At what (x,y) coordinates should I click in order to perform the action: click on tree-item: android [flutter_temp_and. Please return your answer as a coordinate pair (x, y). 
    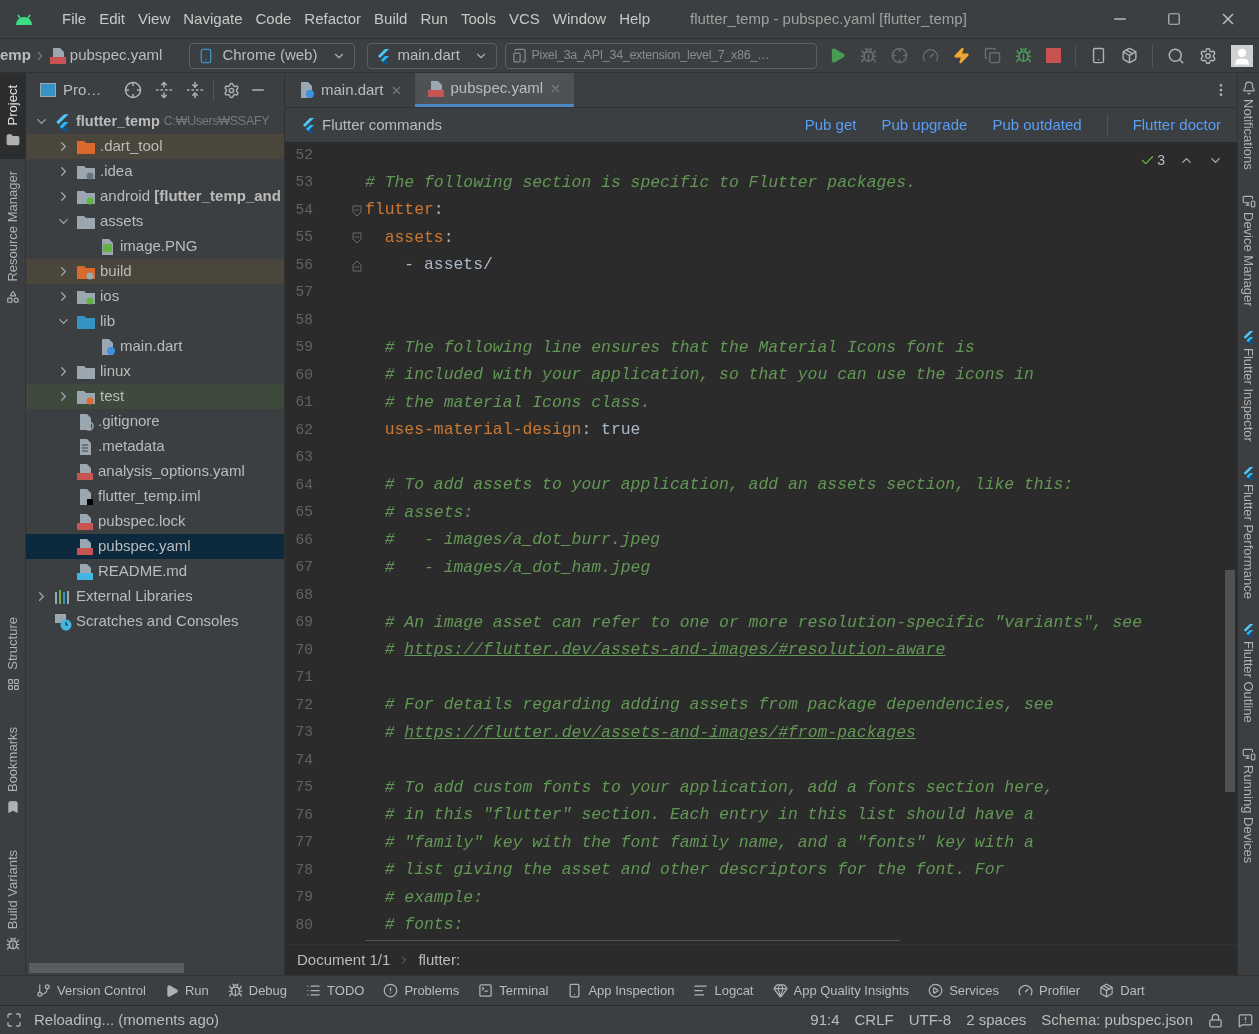
    Looking at the image, I should click on (155, 196).